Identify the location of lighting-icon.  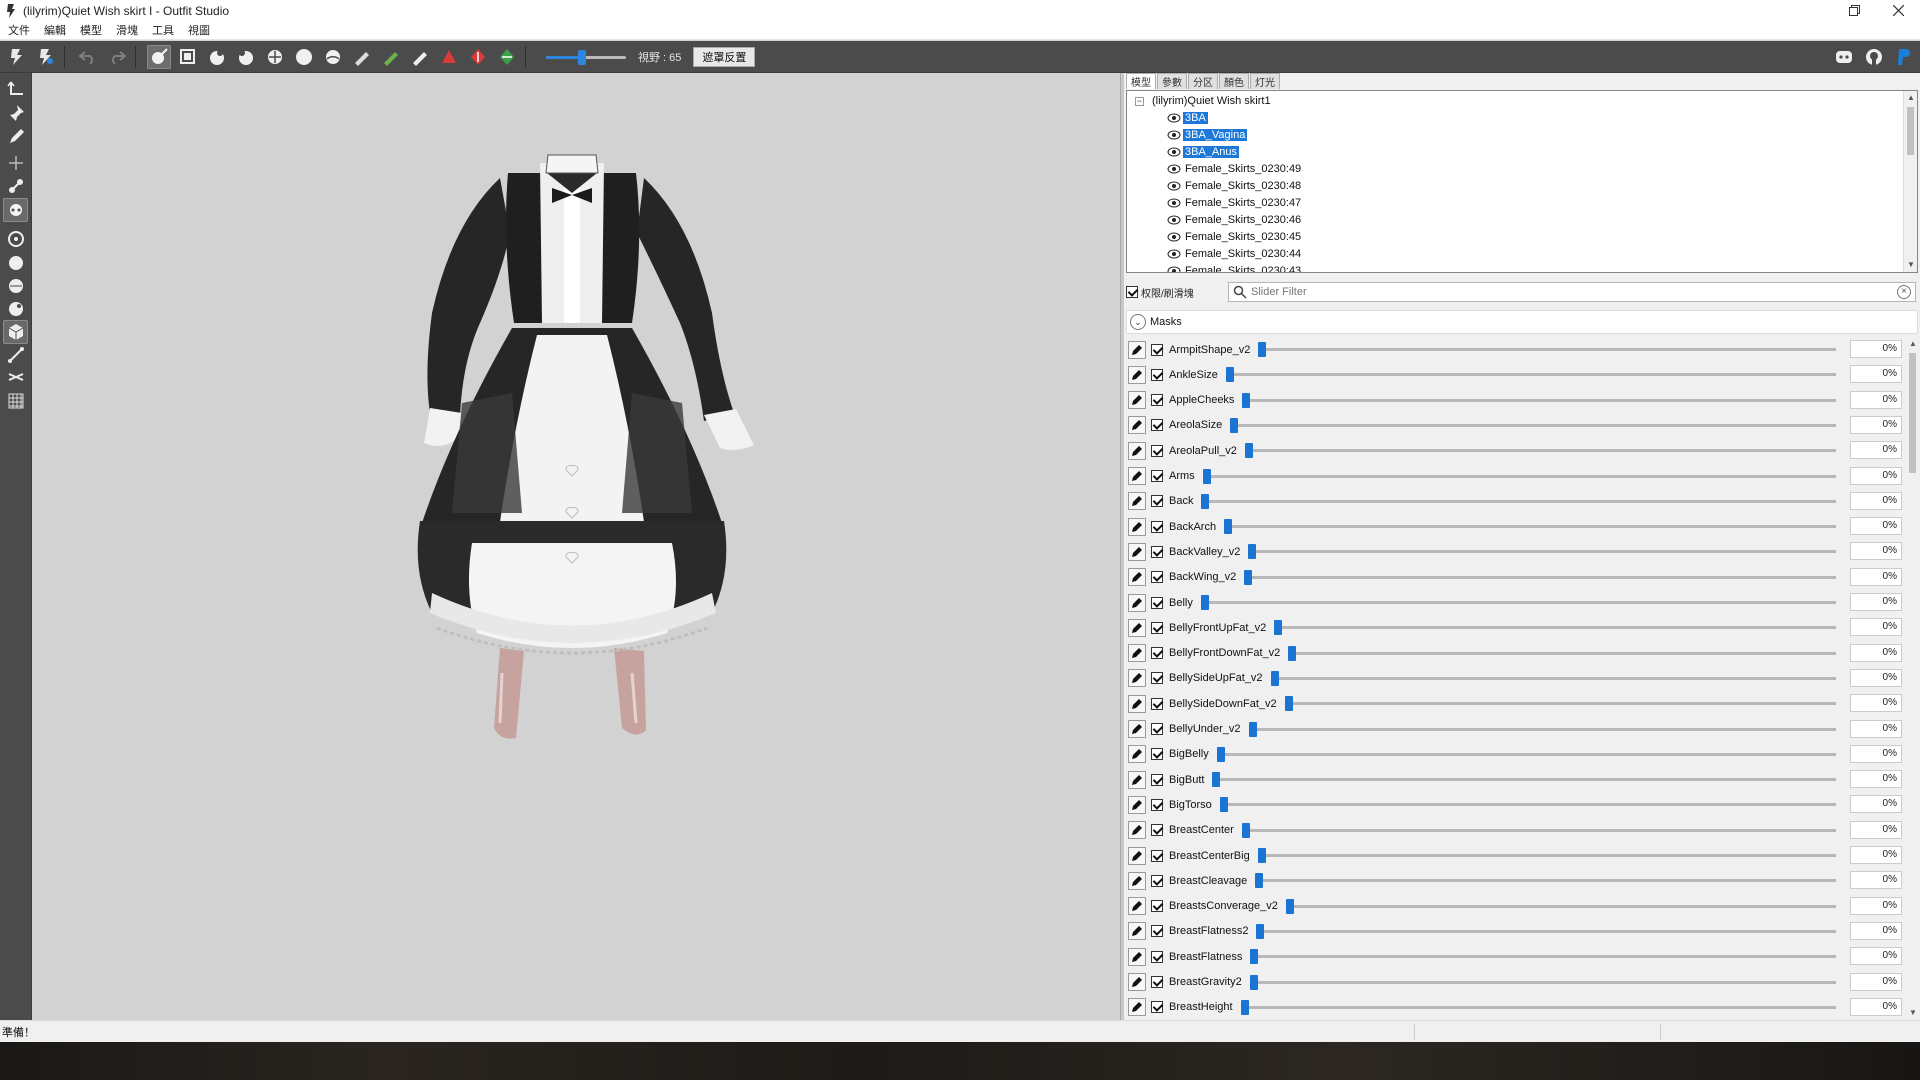
(15, 309).